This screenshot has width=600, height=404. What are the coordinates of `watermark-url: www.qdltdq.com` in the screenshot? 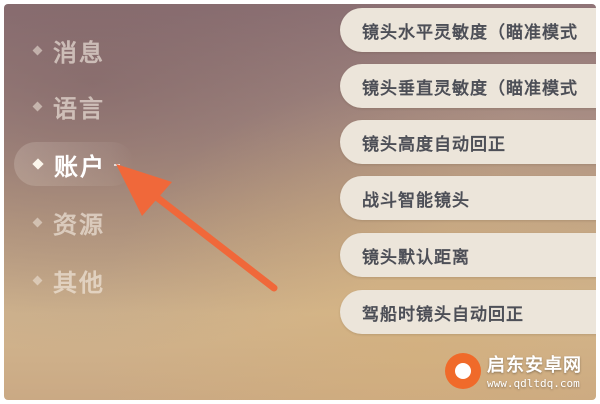 It's located at (533, 383).